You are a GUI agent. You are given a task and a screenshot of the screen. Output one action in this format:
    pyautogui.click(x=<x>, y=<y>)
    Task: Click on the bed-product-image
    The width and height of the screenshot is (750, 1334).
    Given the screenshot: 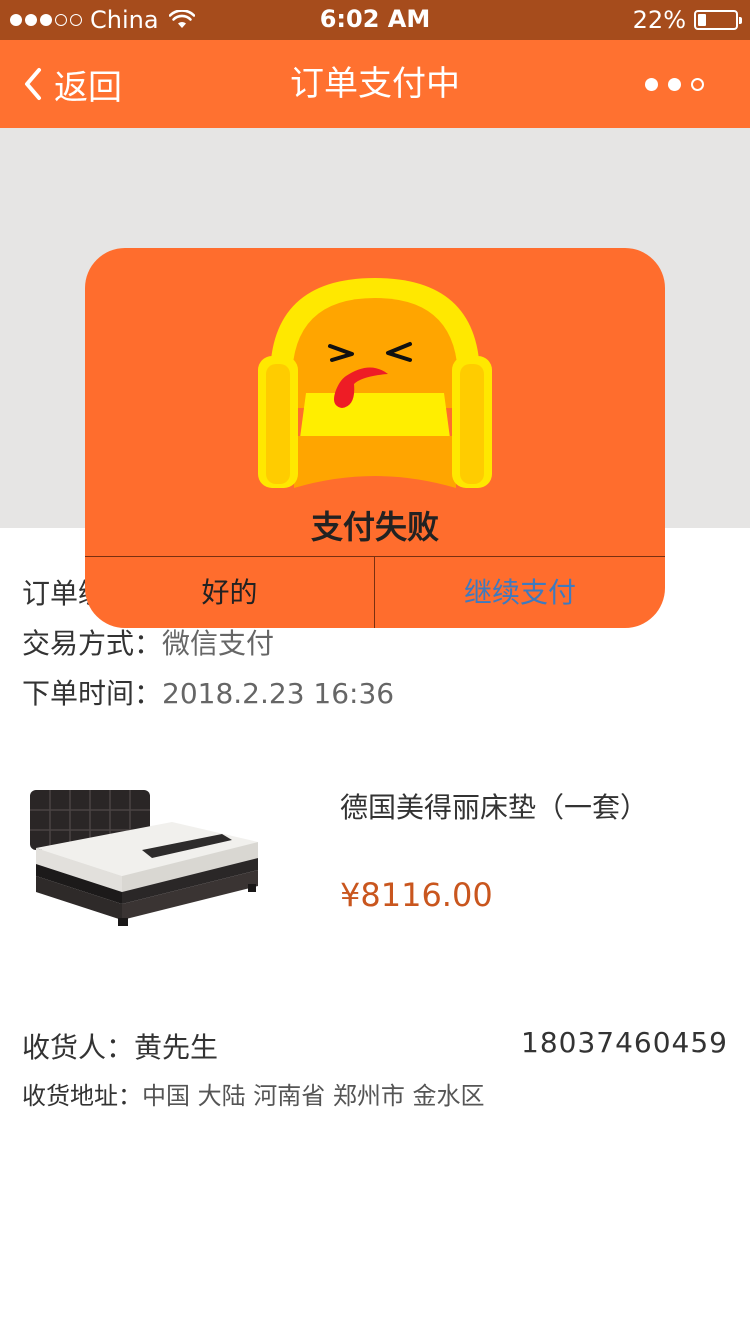 What is the action you would take?
    pyautogui.click(x=142, y=855)
    